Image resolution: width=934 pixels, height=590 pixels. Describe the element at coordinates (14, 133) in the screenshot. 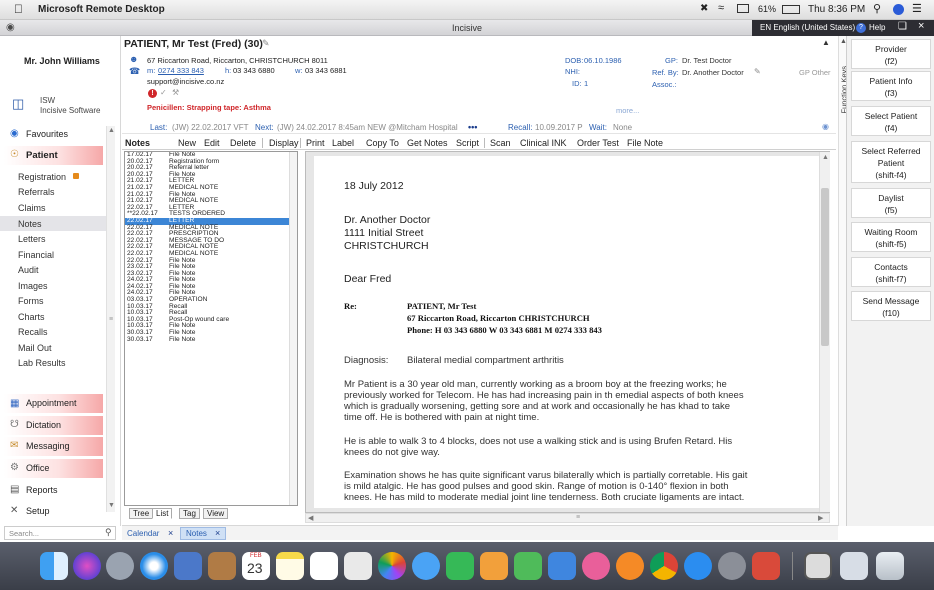

I see `favourites-icon: ◉` at that location.